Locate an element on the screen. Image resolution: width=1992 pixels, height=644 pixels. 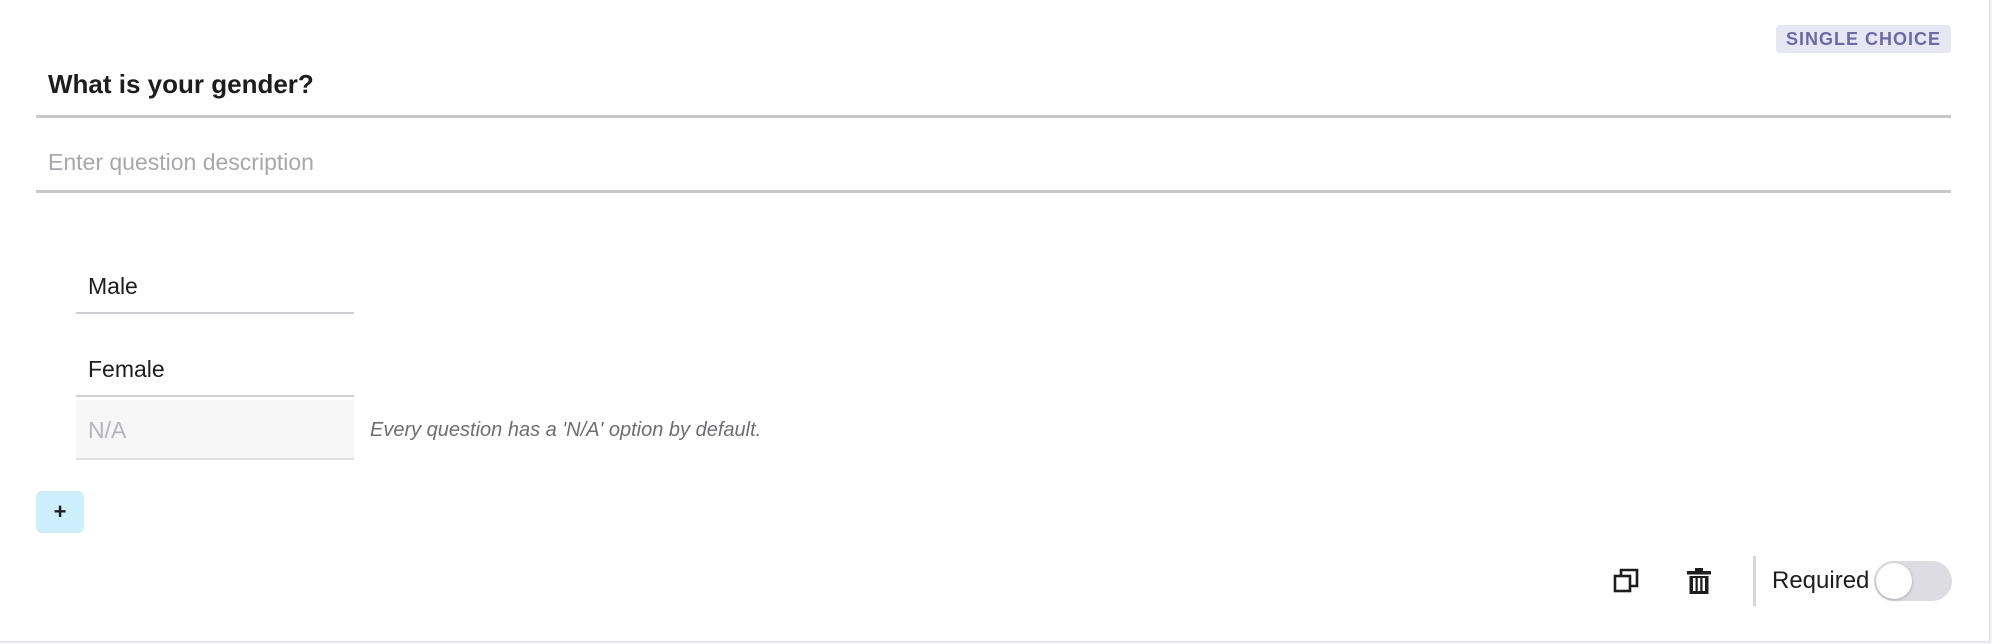
option-field: Male is located at coordinates (215, 286).